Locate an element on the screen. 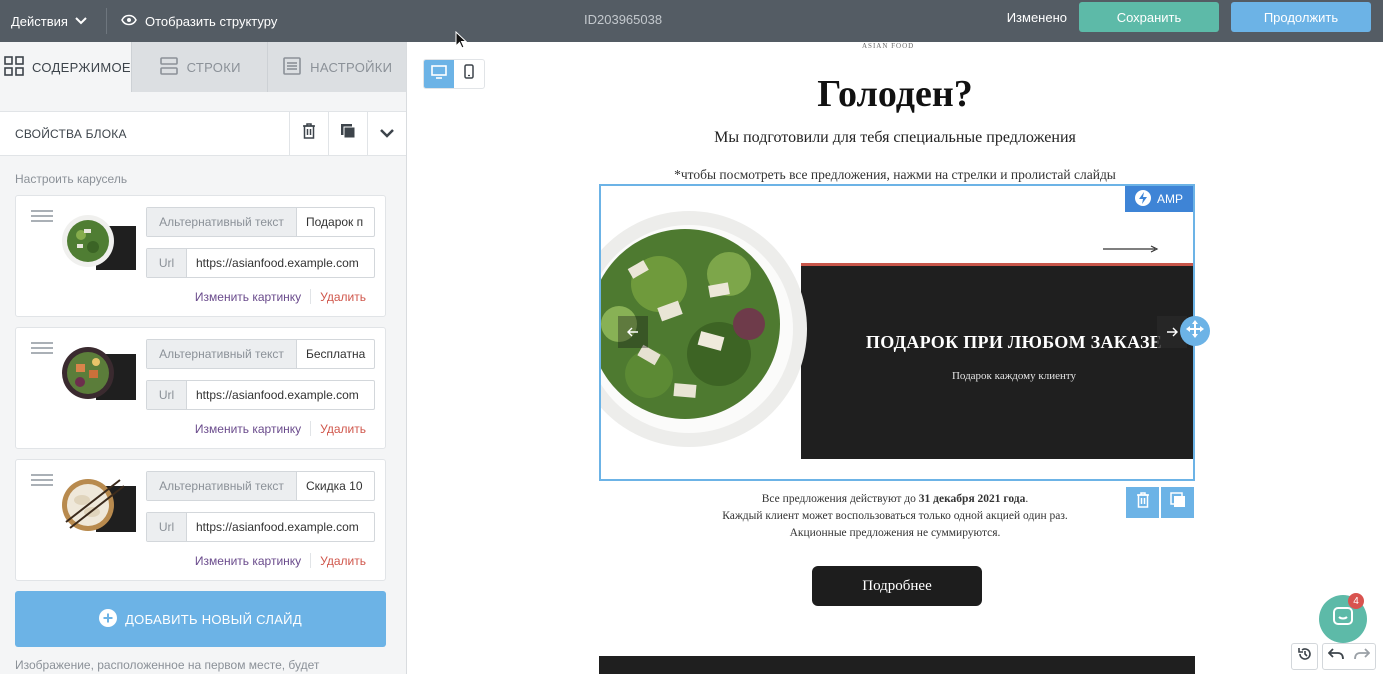 This screenshot has height=674, width=1383. undo-redo-group is located at coordinates (1349, 656).